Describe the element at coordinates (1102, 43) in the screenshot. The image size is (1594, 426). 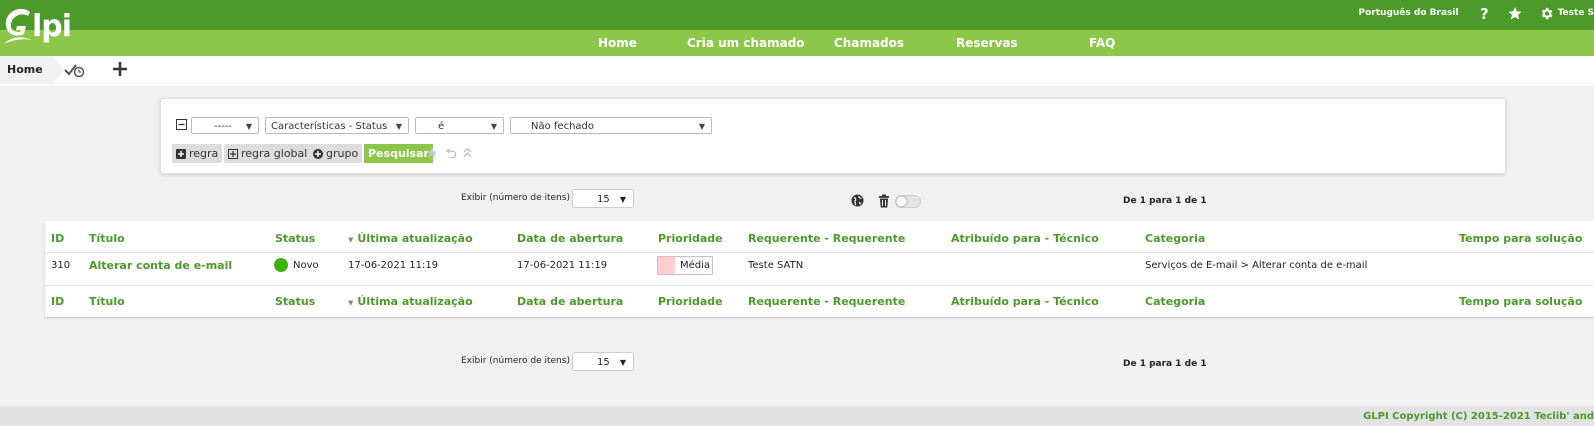
I see `nav-faq: FAQ` at that location.